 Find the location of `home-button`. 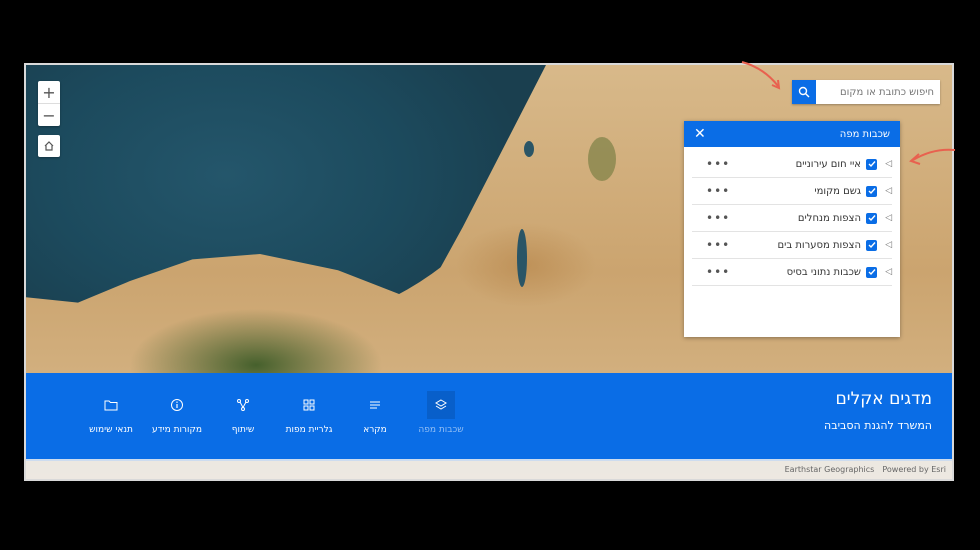

home-button is located at coordinates (49, 146).